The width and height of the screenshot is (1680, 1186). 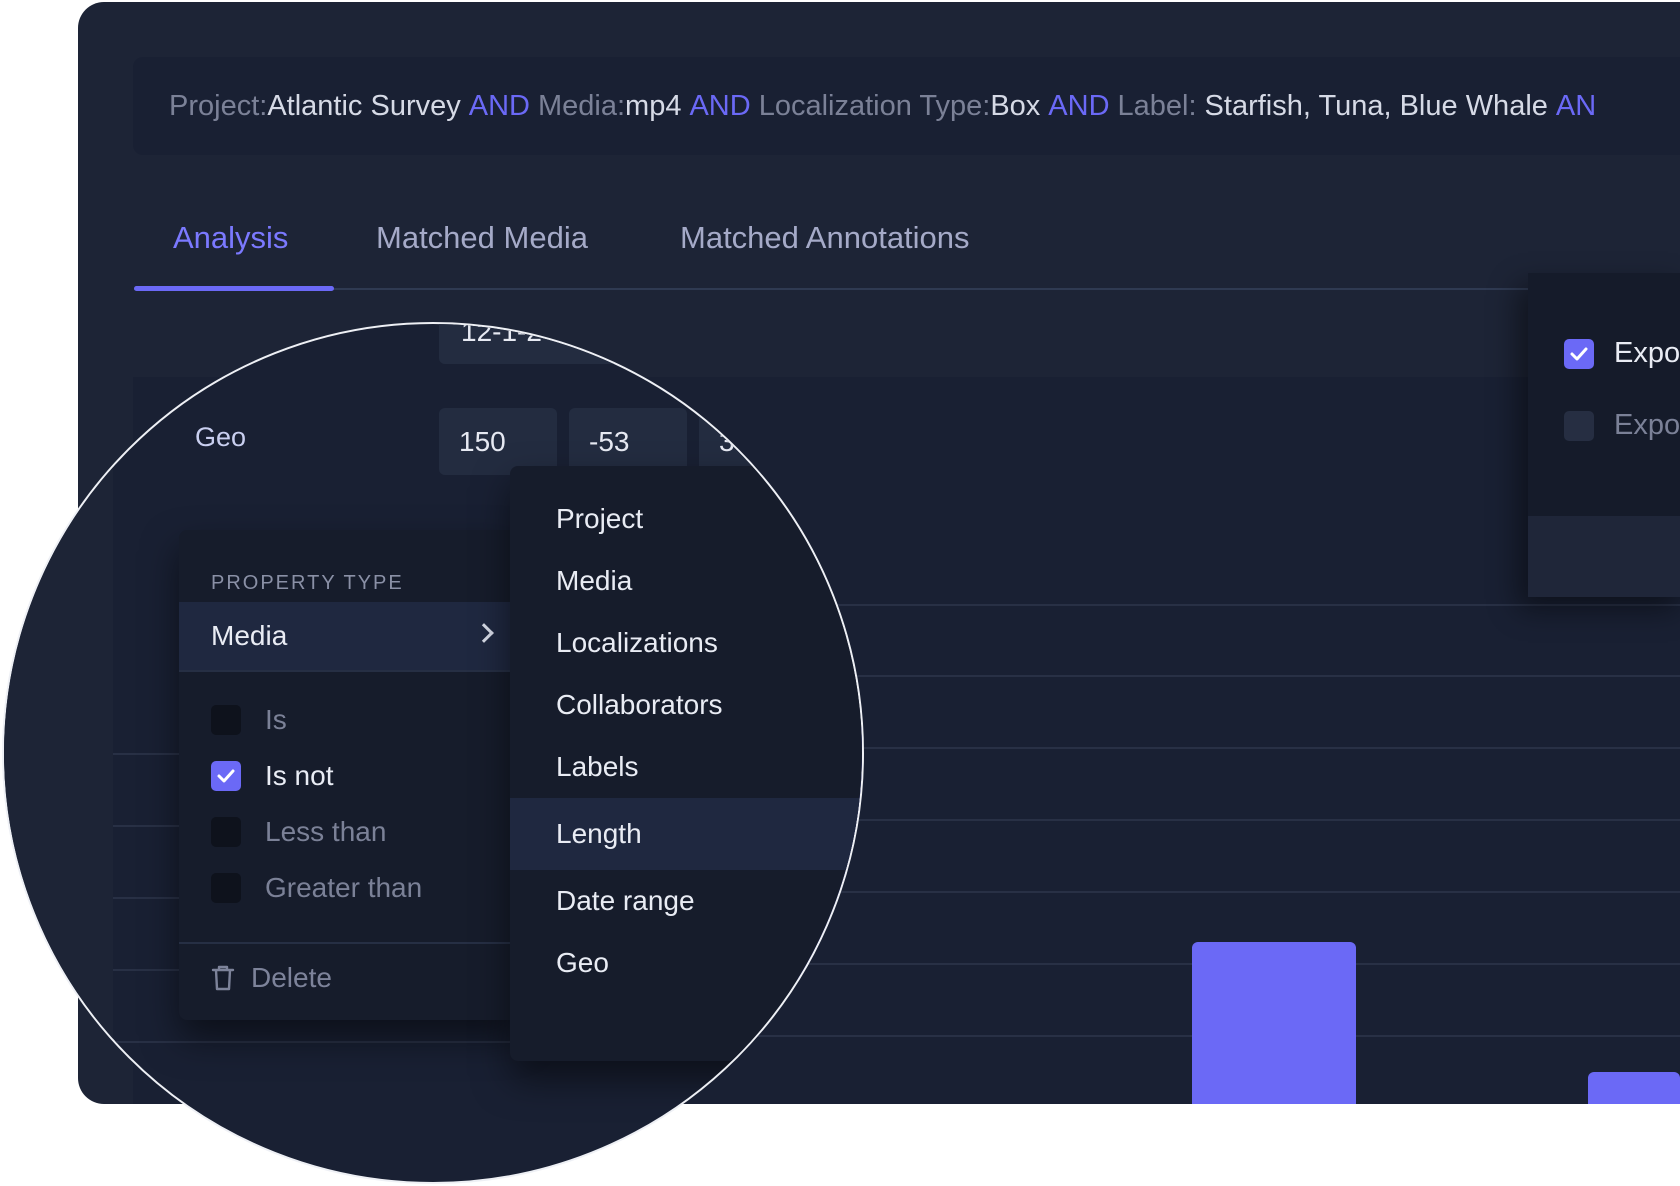 What do you see at coordinates (326, 831) in the screenshot?
I see `condition-label: Less than` at bounding box center [326, 831].